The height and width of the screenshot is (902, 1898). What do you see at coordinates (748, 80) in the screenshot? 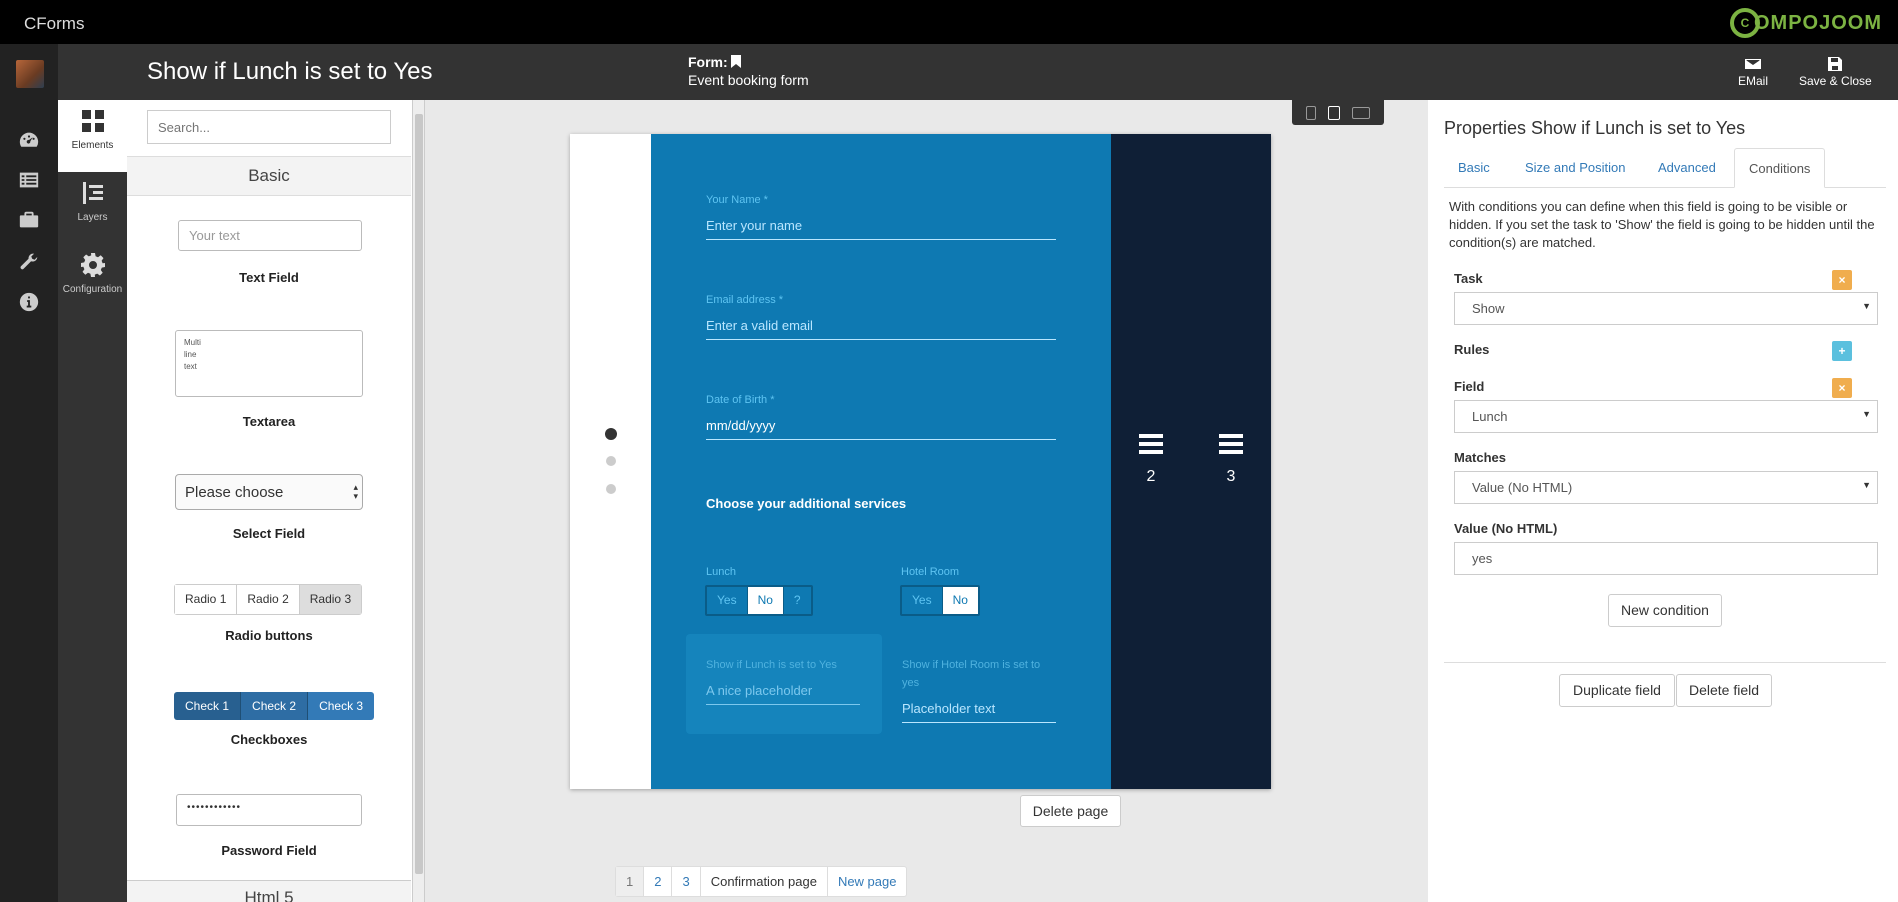
I see `form-name: Event booking form` at bounding box center [748, 80].